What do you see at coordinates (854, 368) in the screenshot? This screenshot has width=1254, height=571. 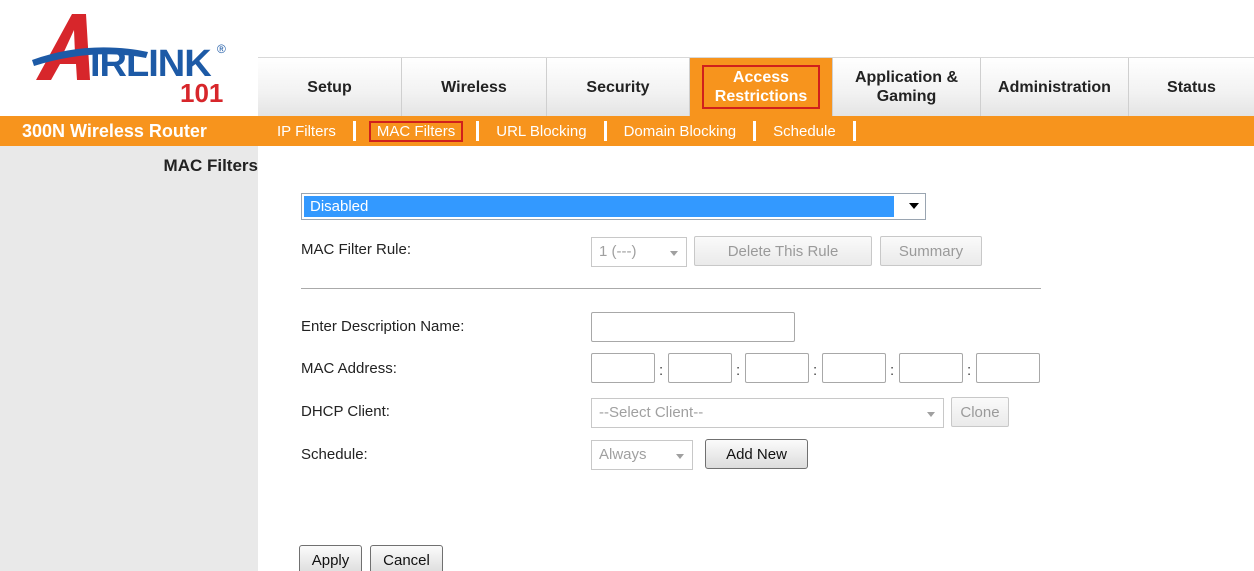 I see `mac-octet-4-input` at bounding box center [854, 368].